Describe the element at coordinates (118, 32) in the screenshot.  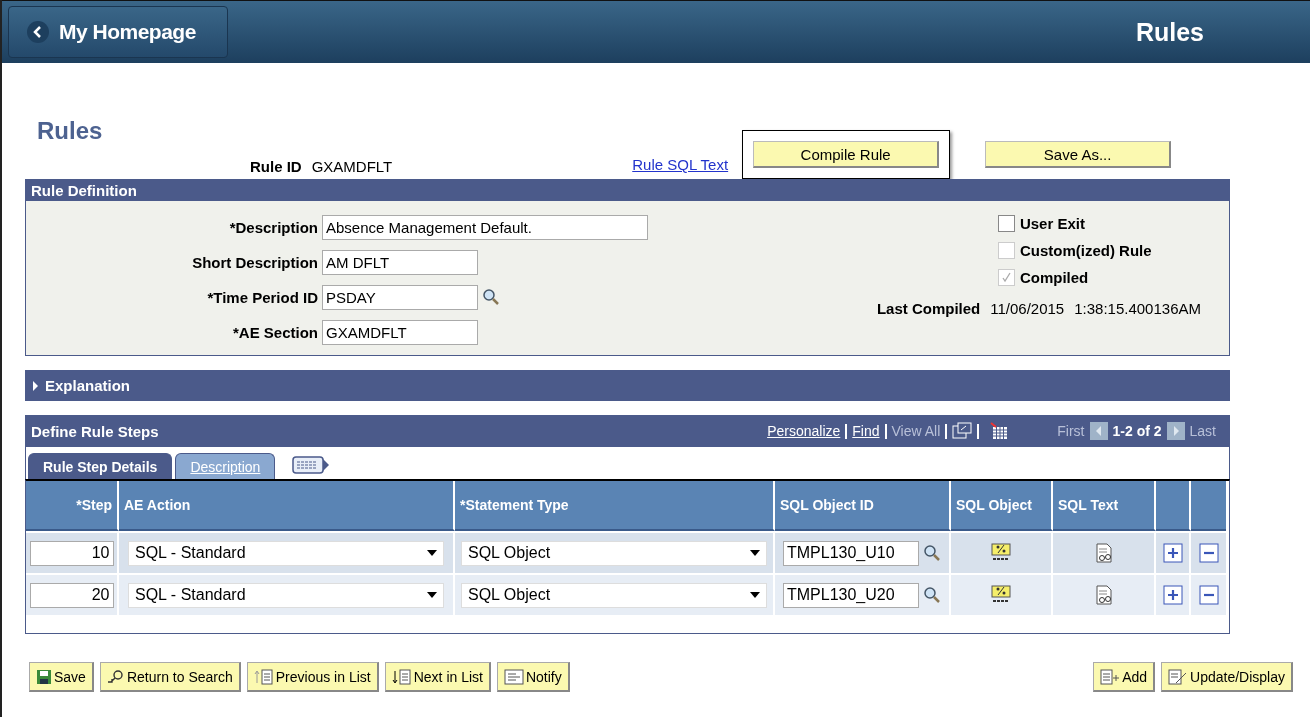
I see `back-button: My Homepage` at that location.